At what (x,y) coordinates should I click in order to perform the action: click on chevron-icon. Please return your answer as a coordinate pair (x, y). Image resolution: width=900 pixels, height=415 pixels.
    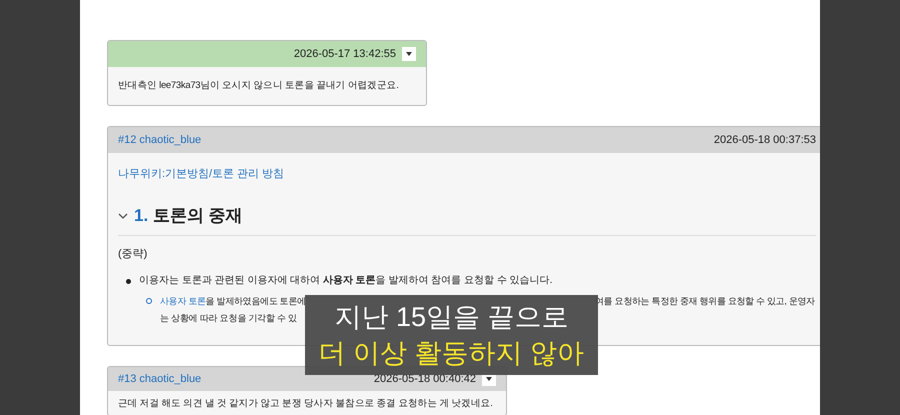
    Looking at the image, I should click on (123, 216).